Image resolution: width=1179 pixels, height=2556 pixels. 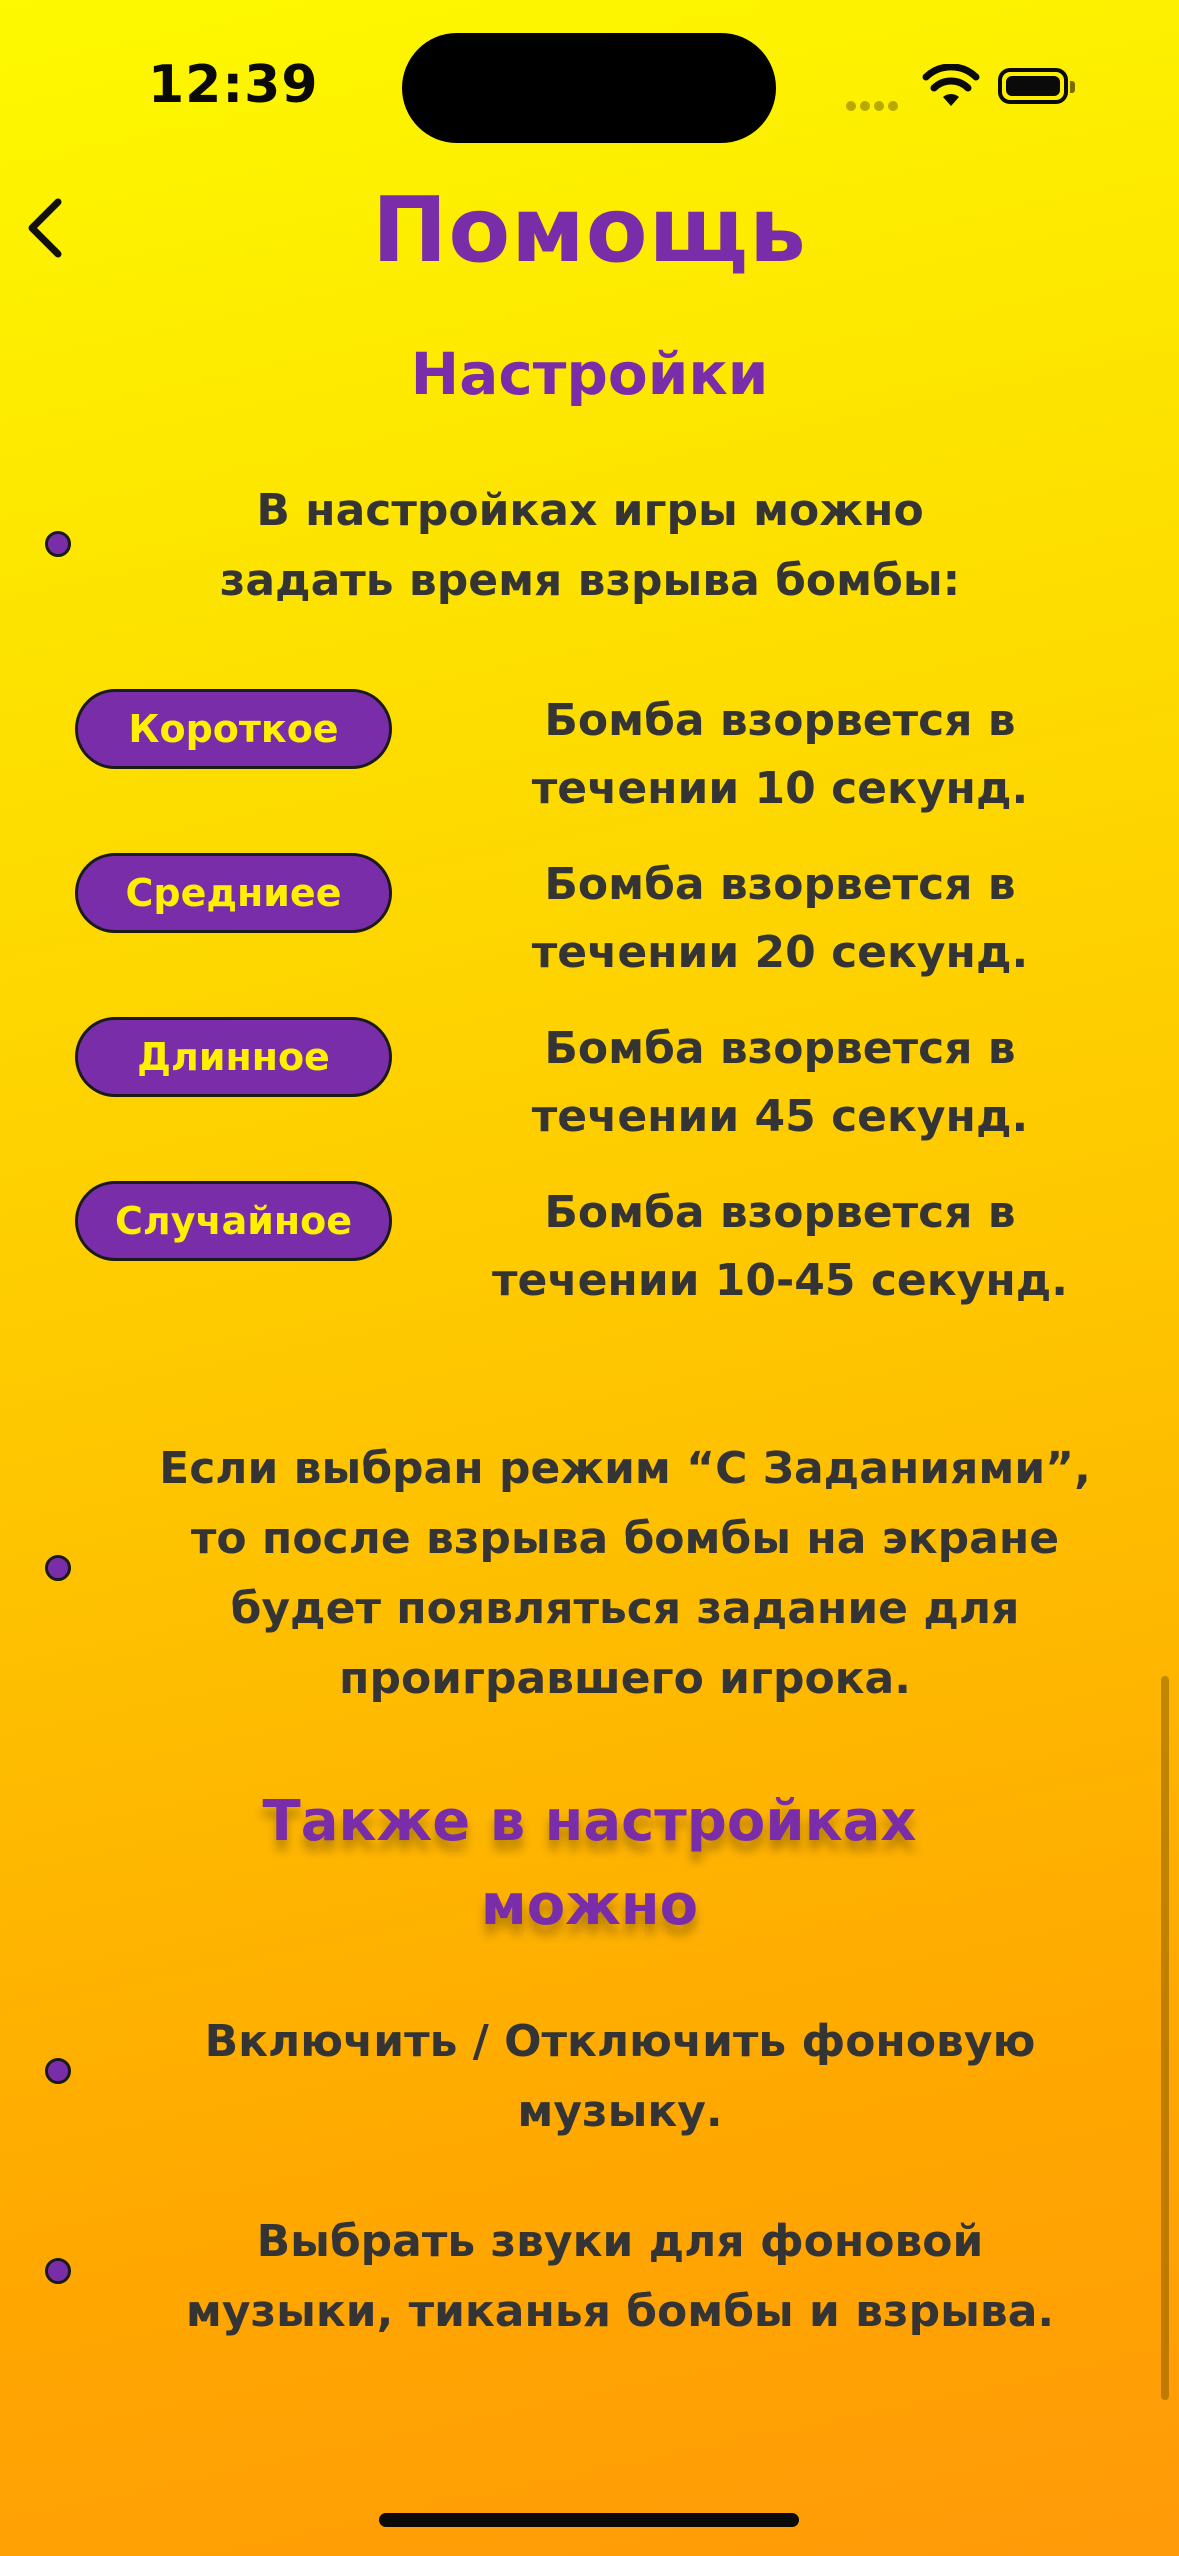 I want to click on dynamic-island, so click(x=589, y=88).